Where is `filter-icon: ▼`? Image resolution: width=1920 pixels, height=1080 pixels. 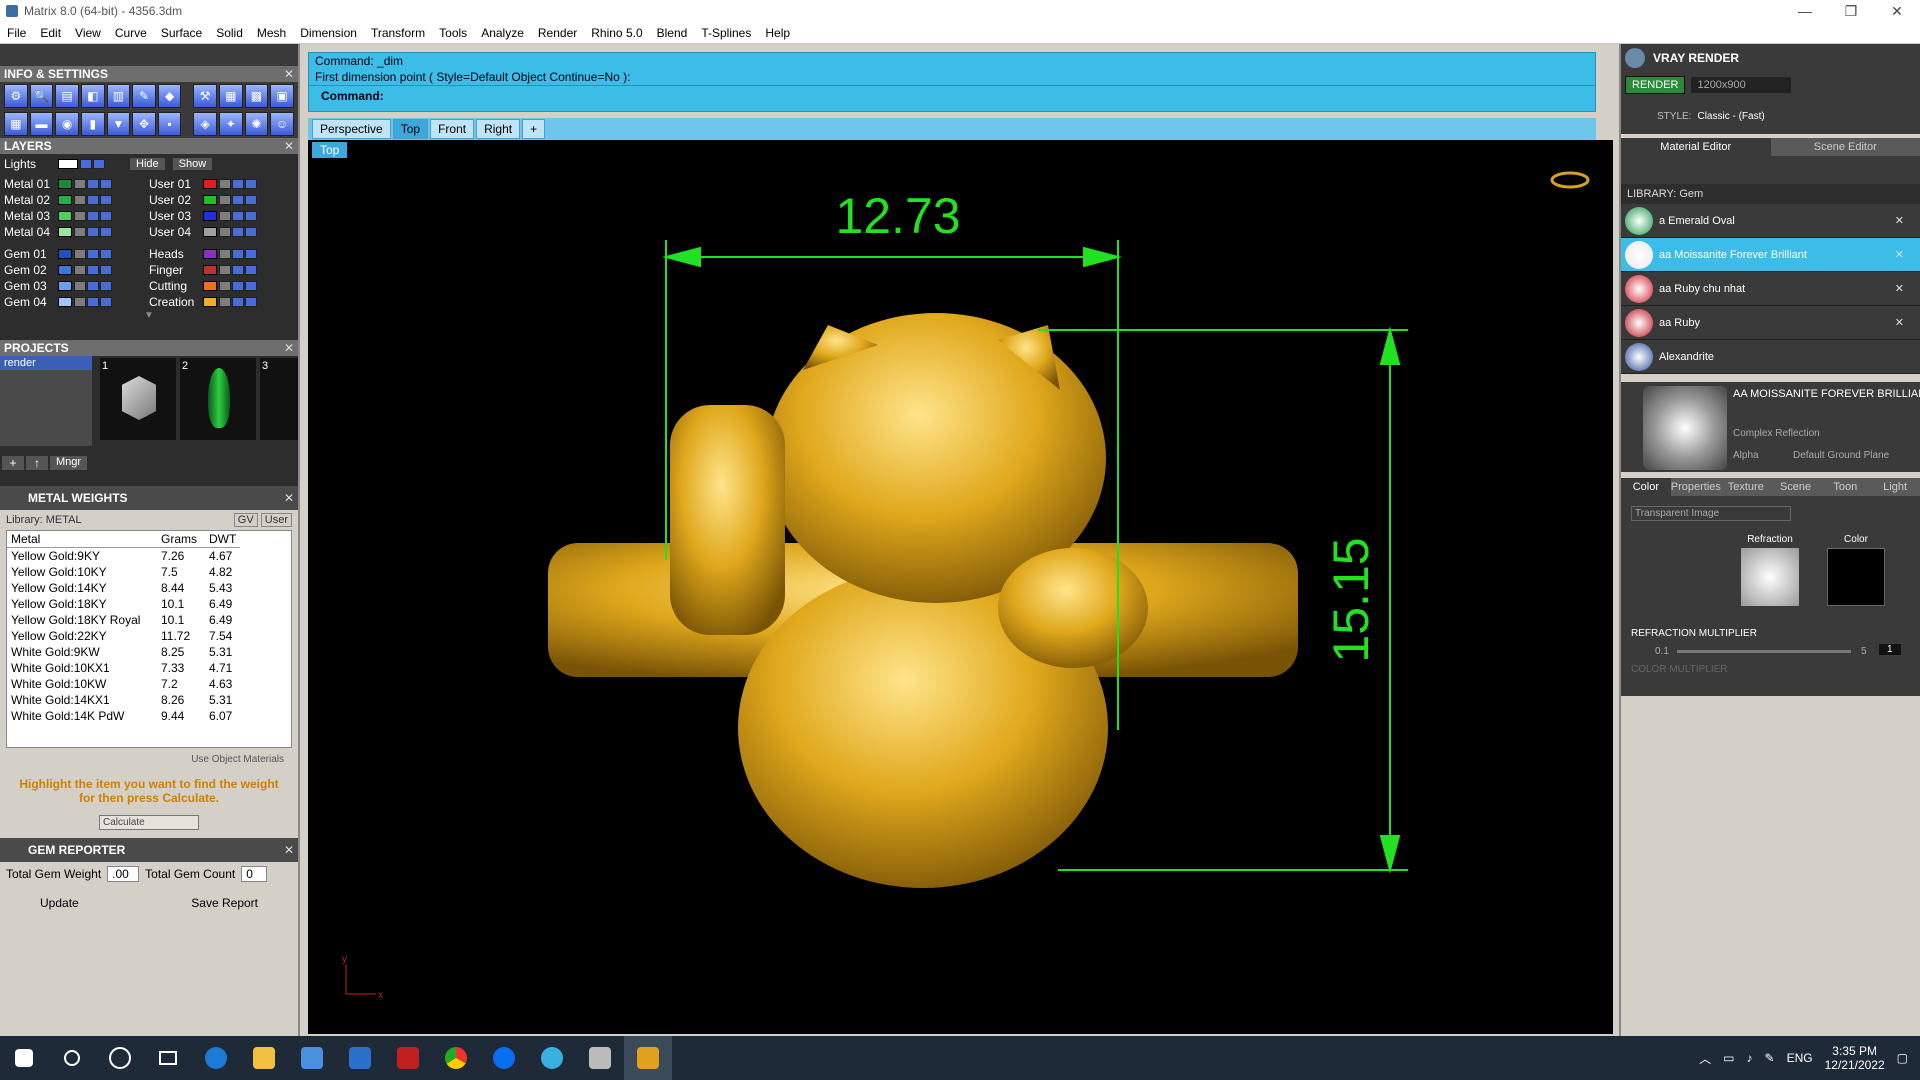 filter-icon: ▼ is located at coordinates (118, 124).